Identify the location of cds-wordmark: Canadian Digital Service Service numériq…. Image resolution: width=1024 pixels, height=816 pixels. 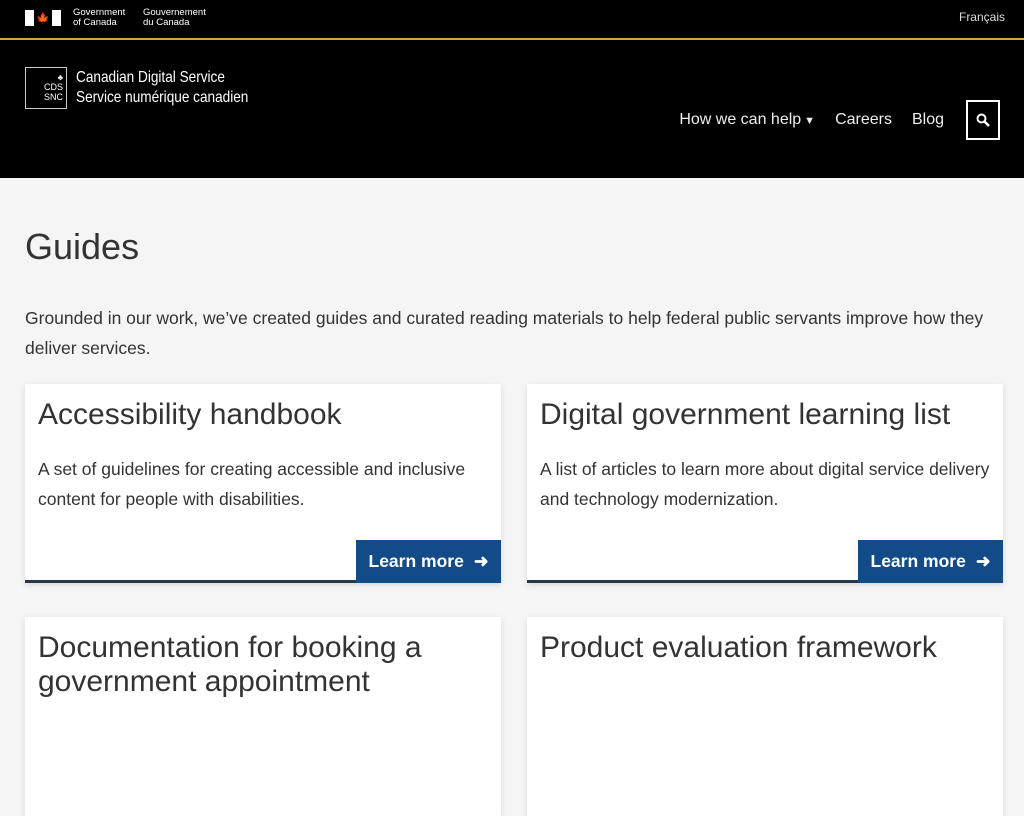
(162, 88).